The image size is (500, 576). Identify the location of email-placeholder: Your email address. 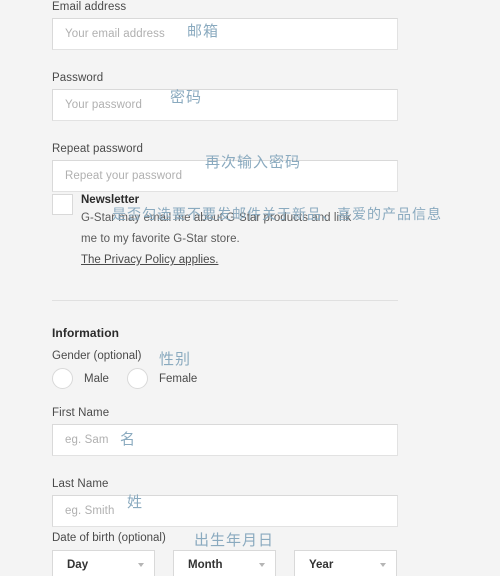
(115, 34).